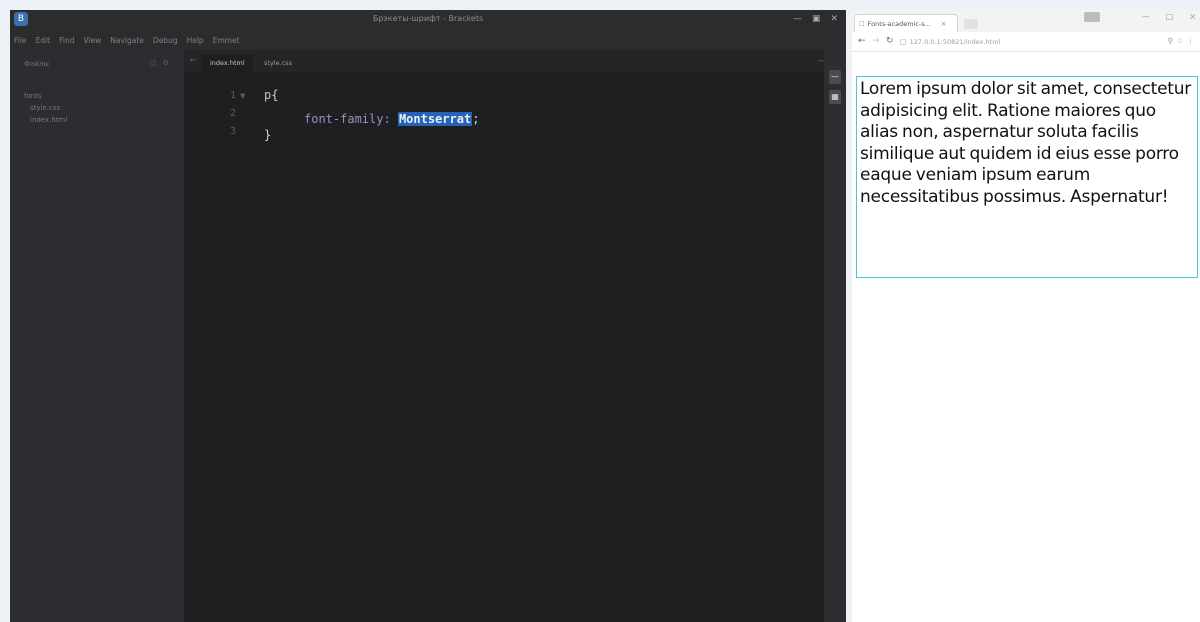 Image resolution: width=1200 pixels, height=622 pixels. I want to click on menu-edit: Edit, so click(43, 40).